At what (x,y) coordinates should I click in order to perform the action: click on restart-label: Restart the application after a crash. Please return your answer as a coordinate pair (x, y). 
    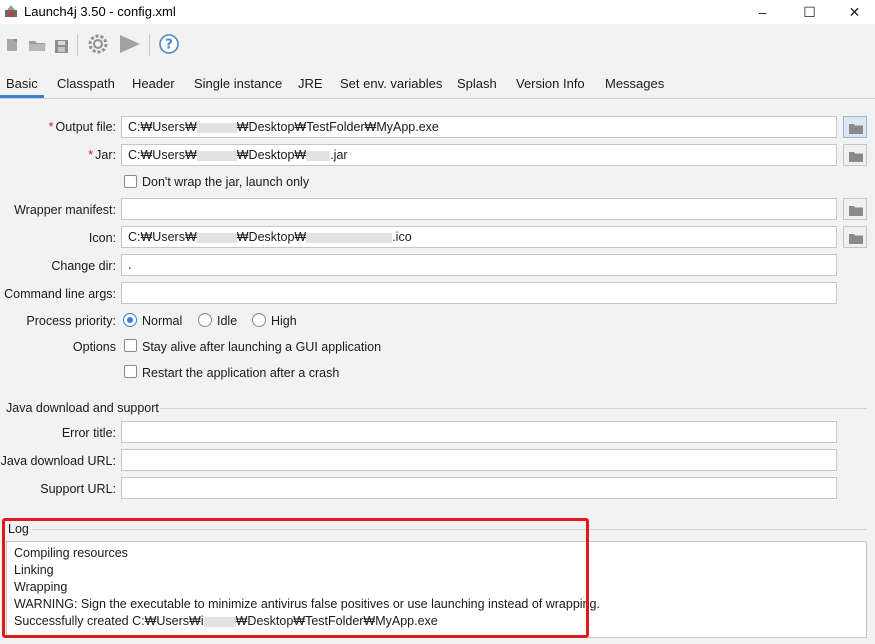
    Looking at the image, I should click on (241, 373).